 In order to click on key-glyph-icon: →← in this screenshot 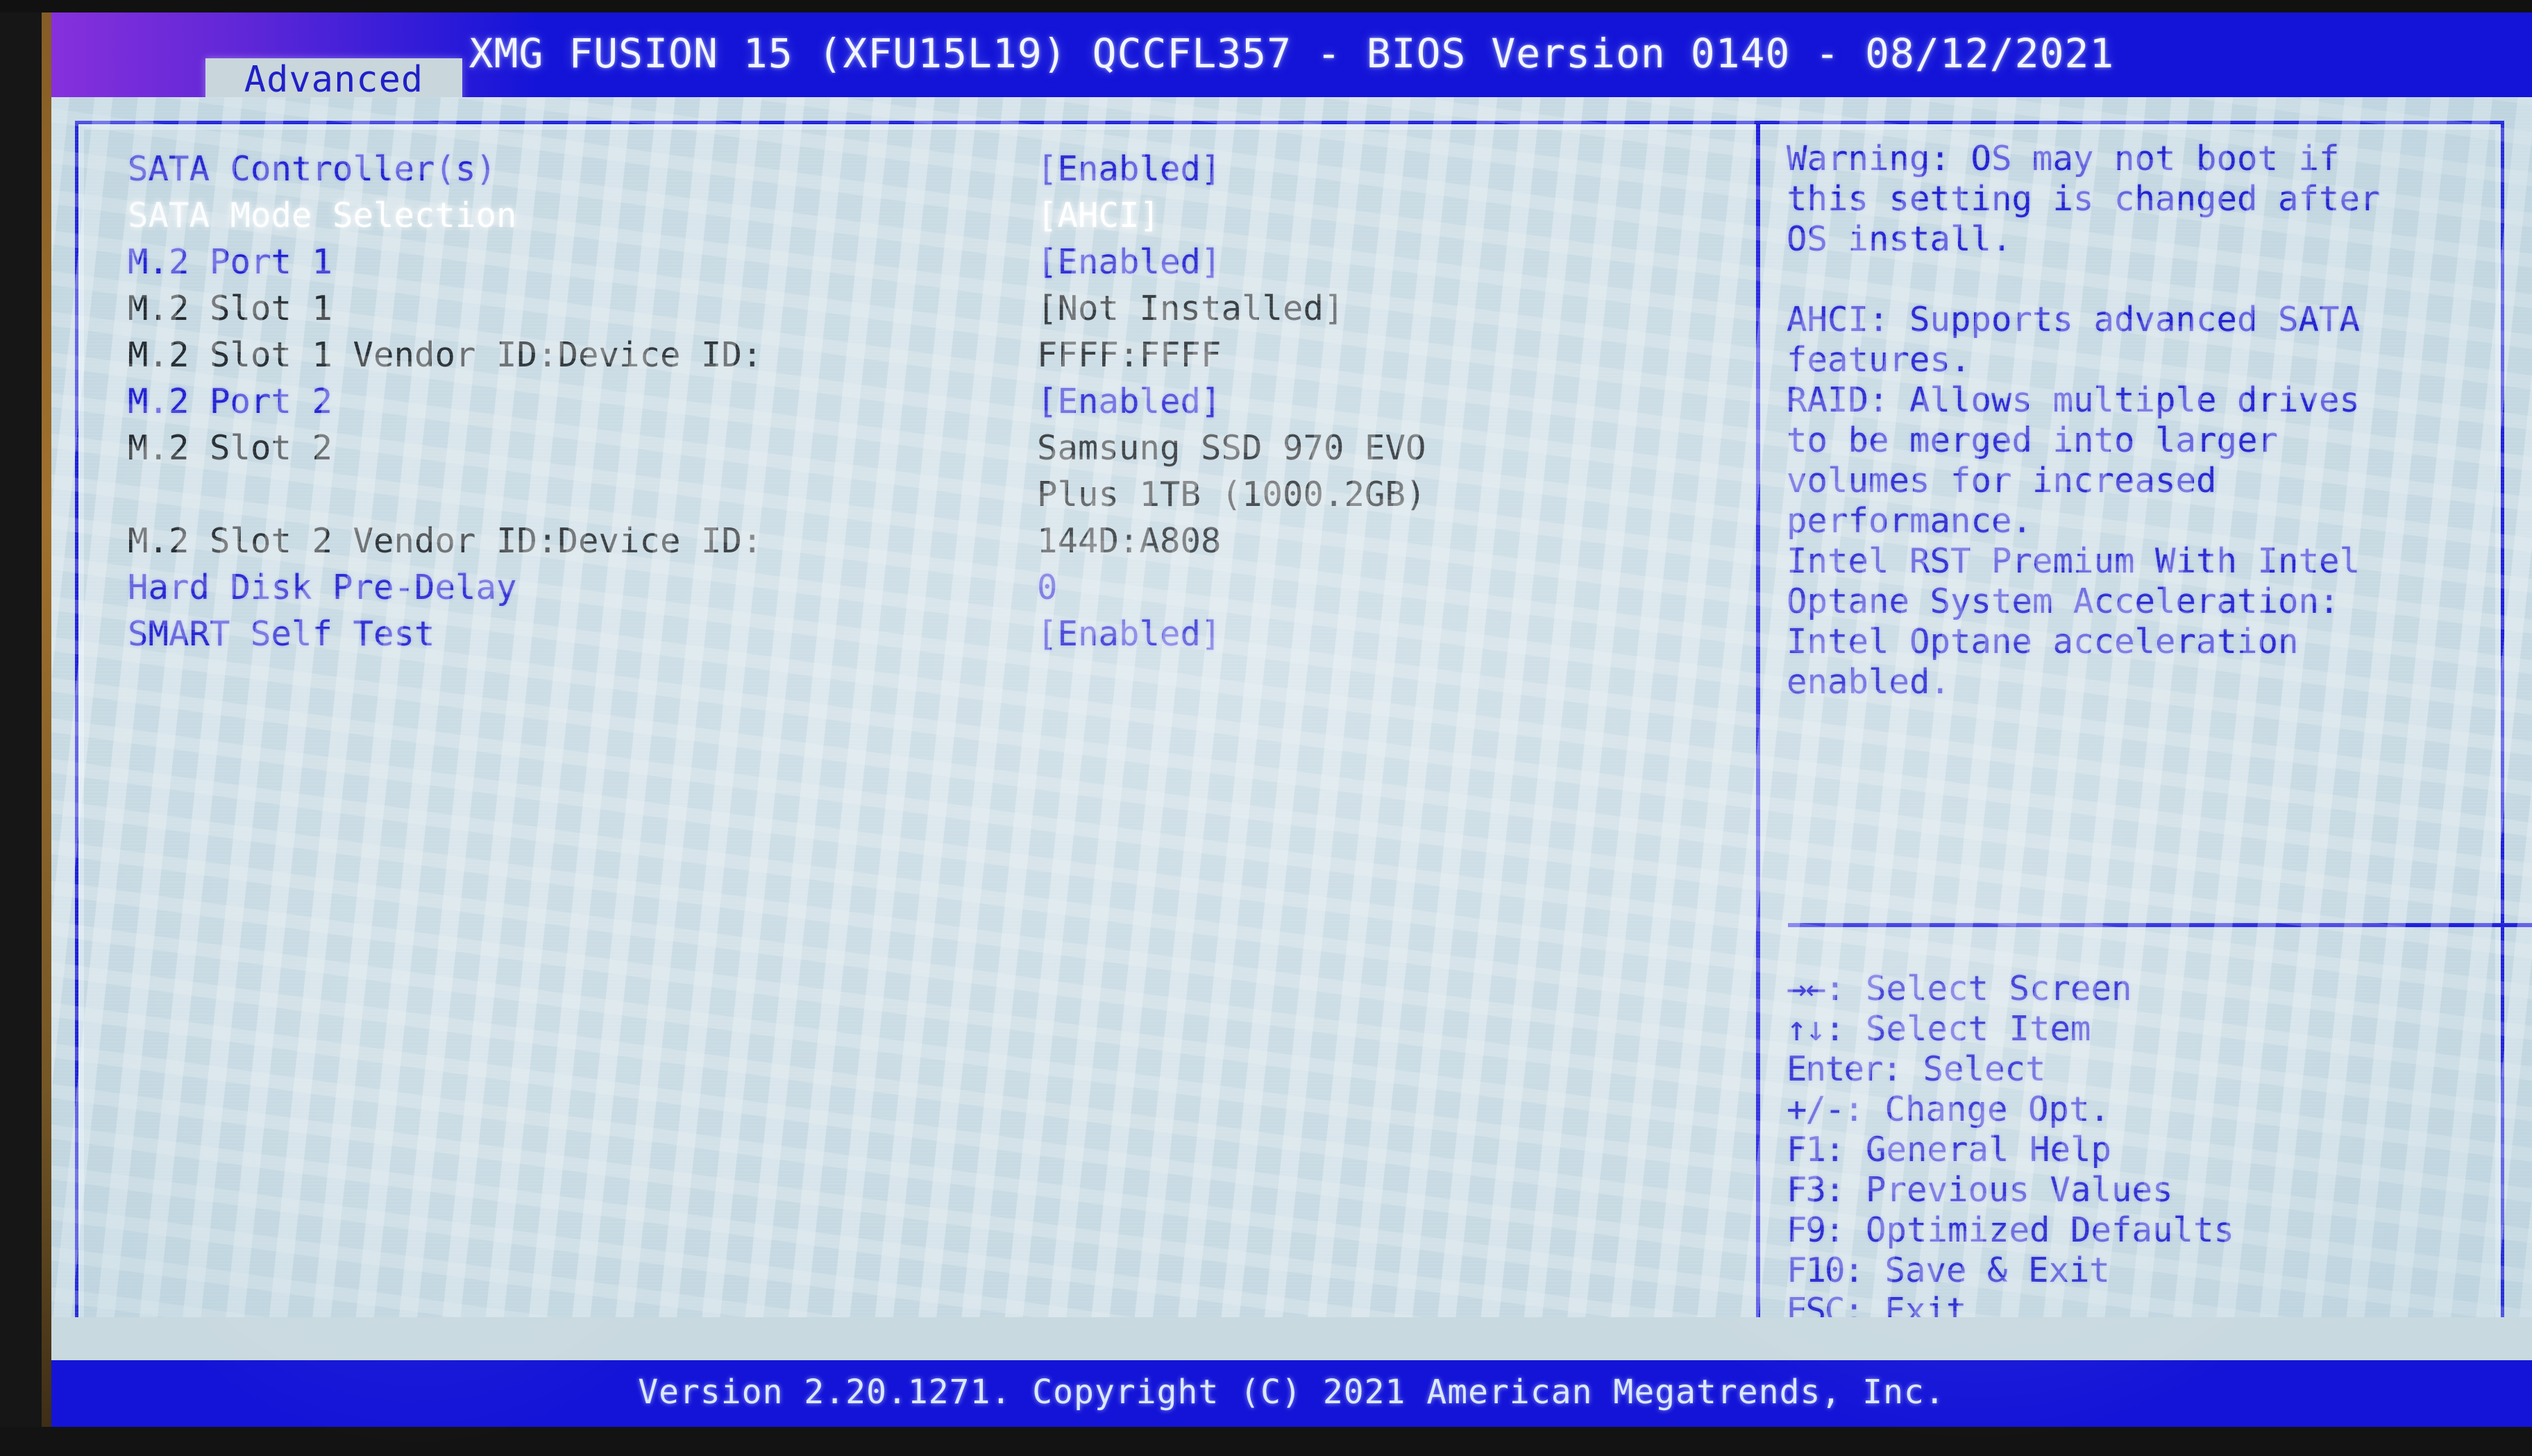, I will do `click(1806, 988)`.